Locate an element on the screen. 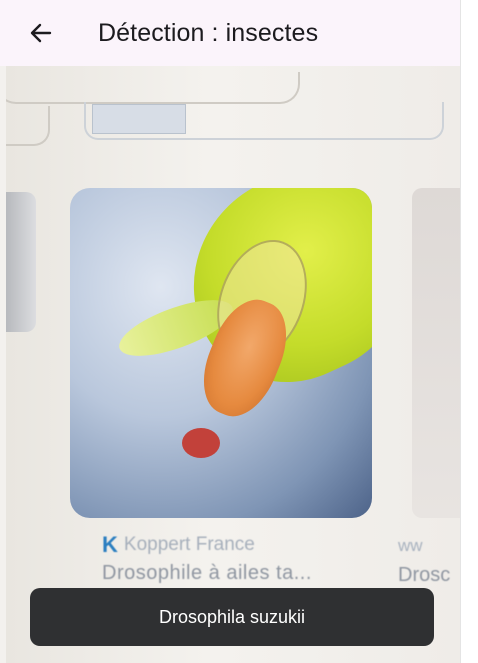 Image resolution: width=478 pixels, height=663 pixels. back-button is located at coordinates (41, 33).